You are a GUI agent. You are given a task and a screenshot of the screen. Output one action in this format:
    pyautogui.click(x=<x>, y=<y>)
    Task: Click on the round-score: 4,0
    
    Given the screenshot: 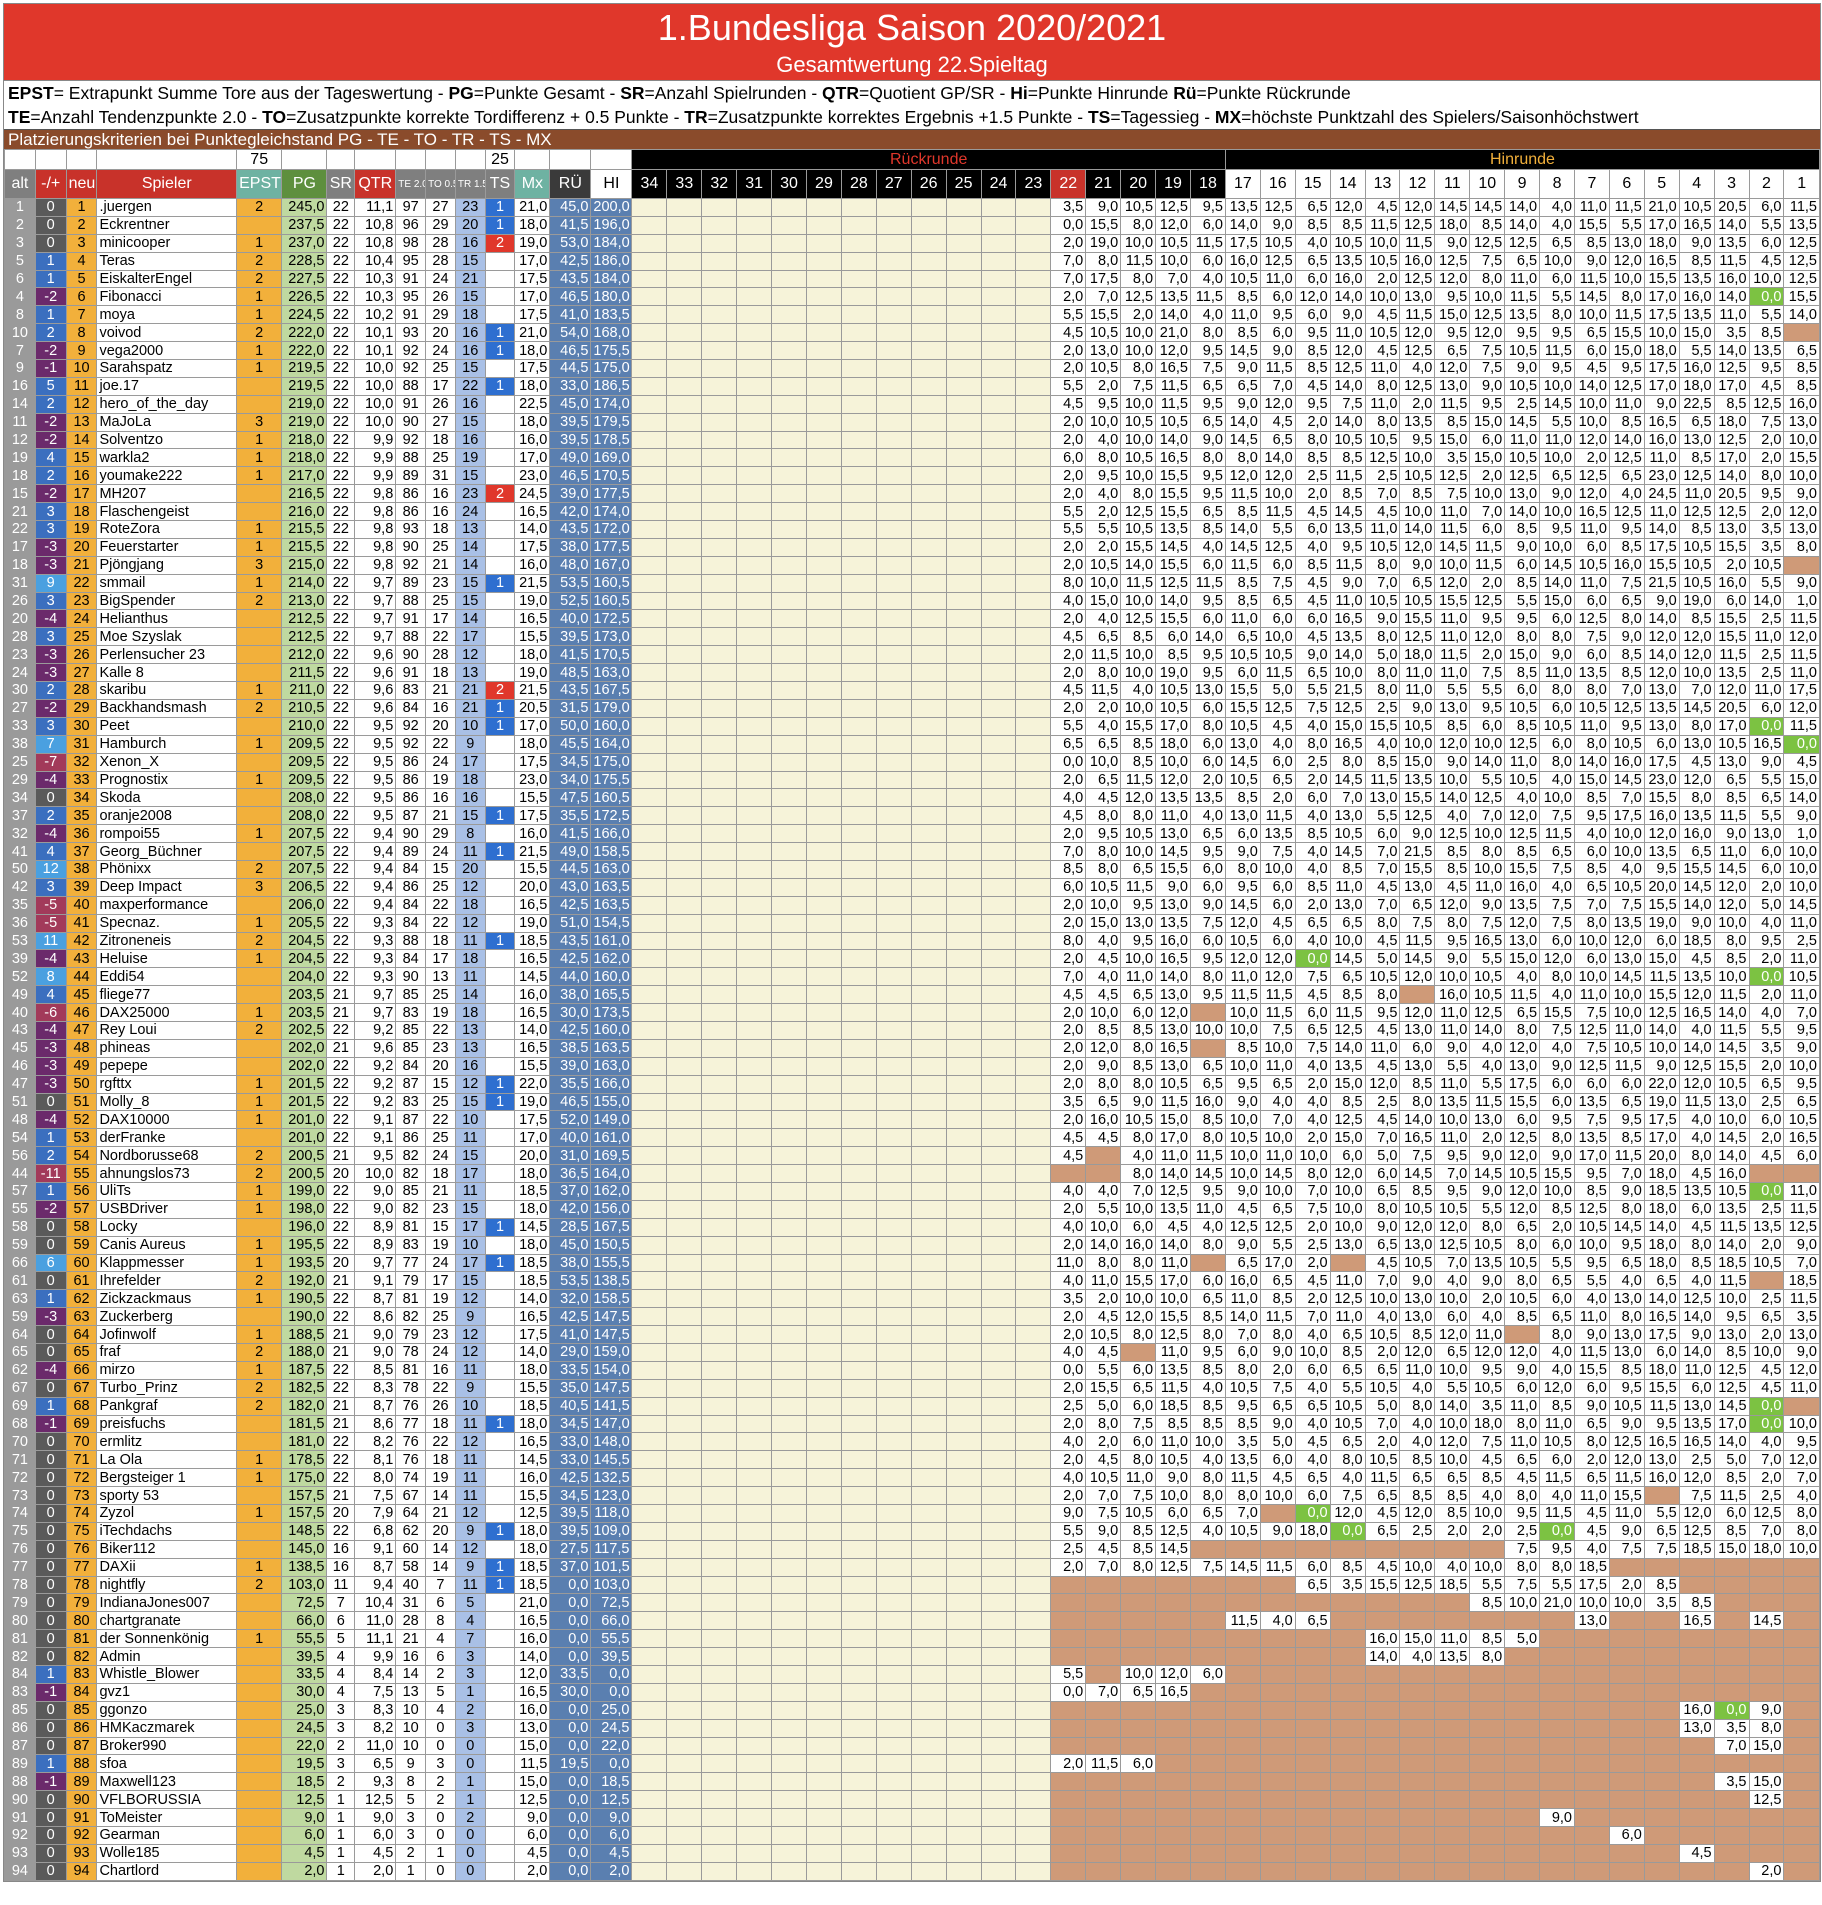 What is the action you would take?
    pyautogui.click(x=1068, y=601)
    